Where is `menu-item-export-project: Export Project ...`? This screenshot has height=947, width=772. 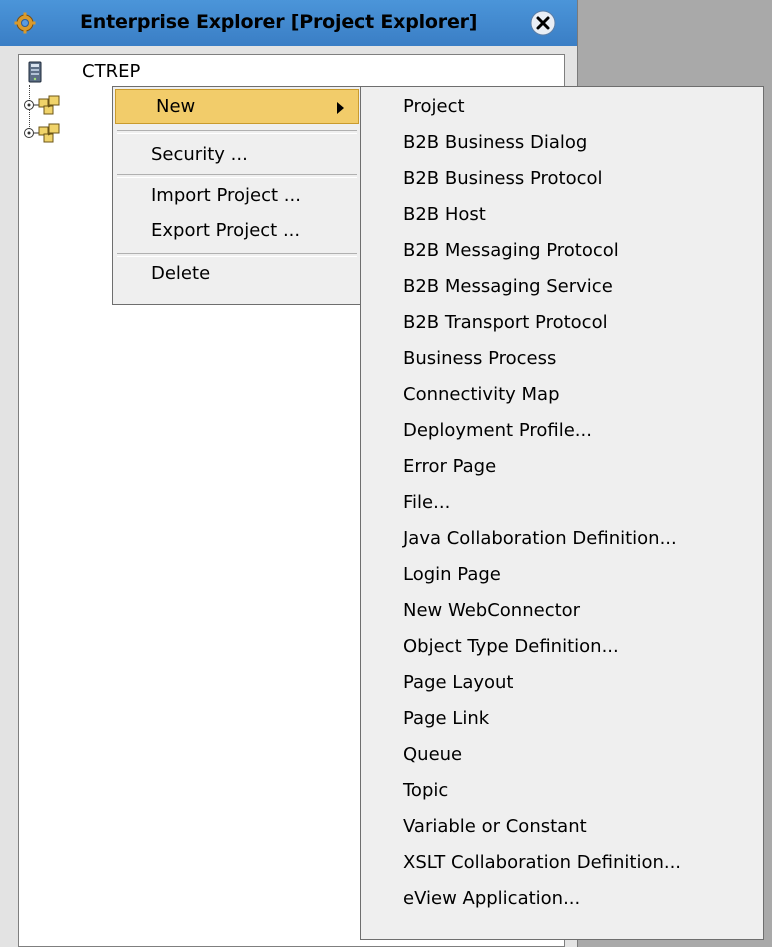
menu-item-export-project: Export Project ... is located at coordinates (237, 231).